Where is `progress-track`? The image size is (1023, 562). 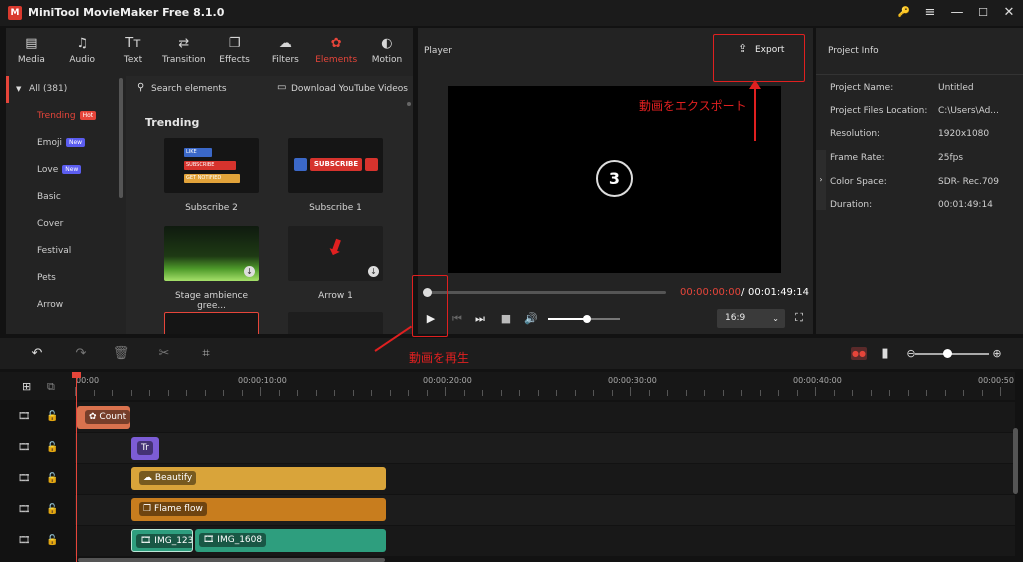 progress-track is located at coordinates (546, 292).